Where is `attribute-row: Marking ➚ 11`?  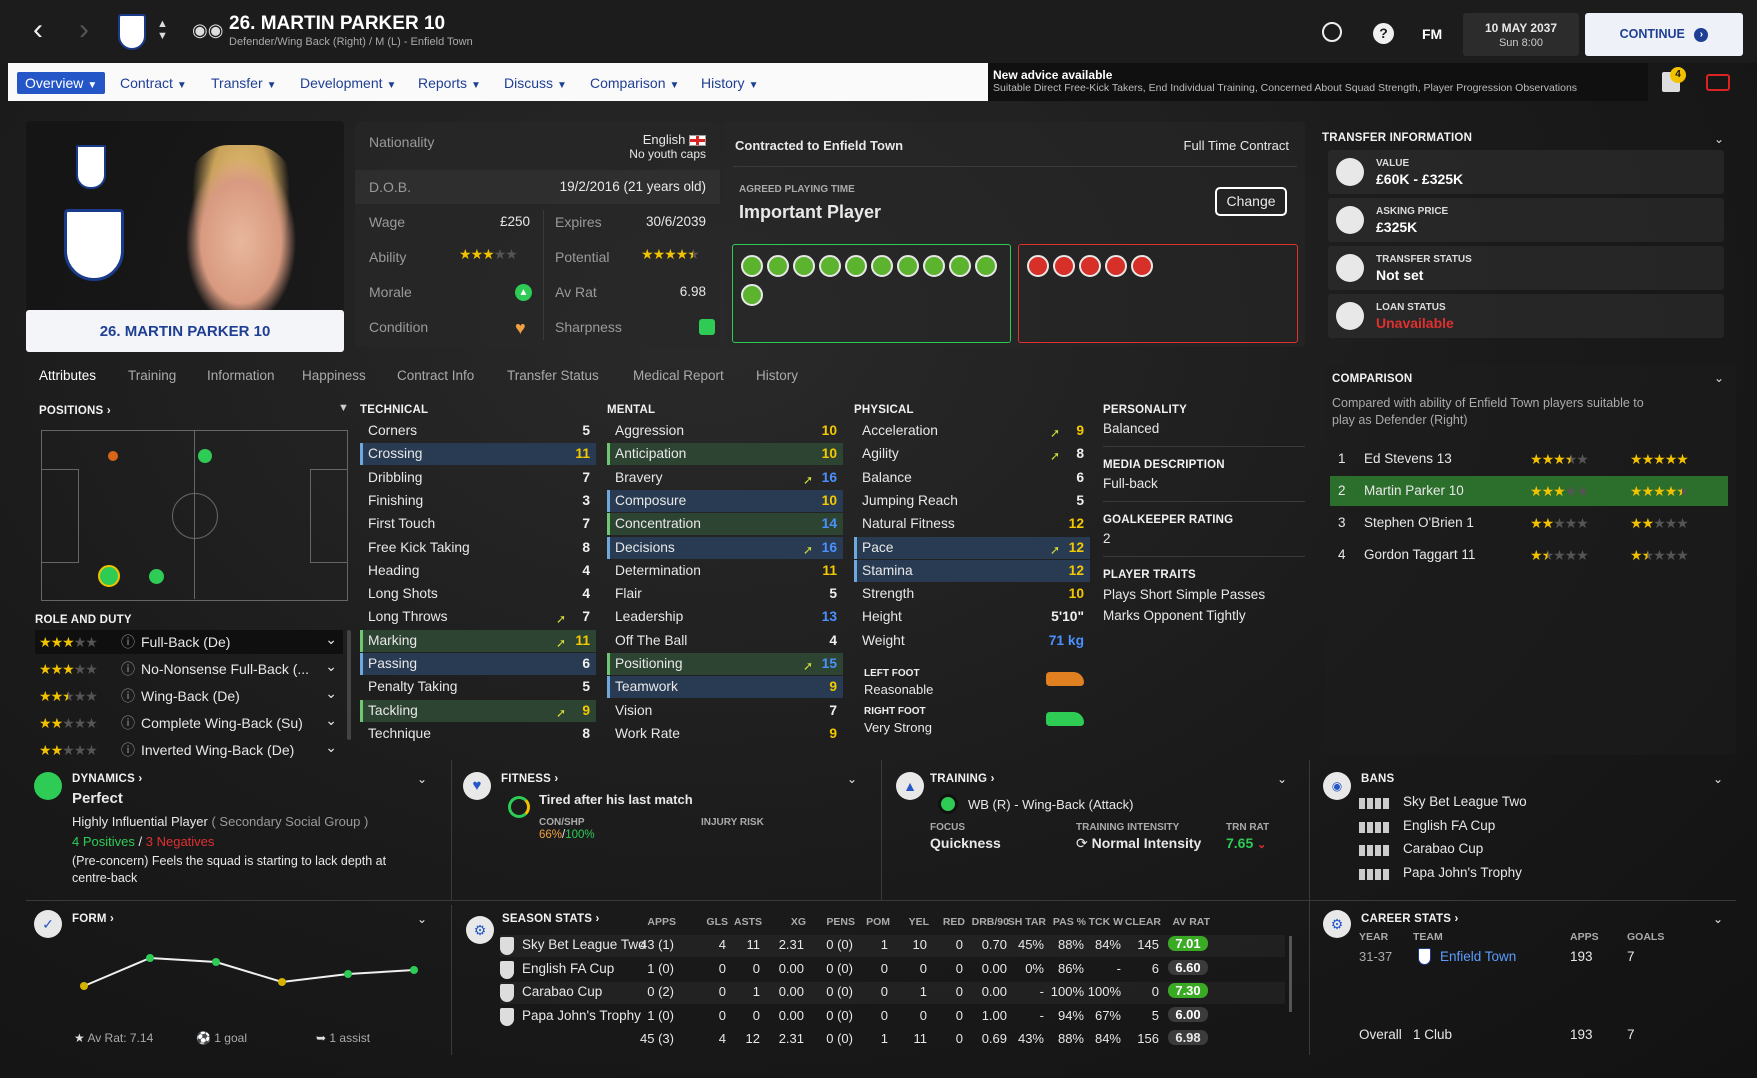 attribute-row: Marking ➚ 11 is located at coordinates (478, 640).